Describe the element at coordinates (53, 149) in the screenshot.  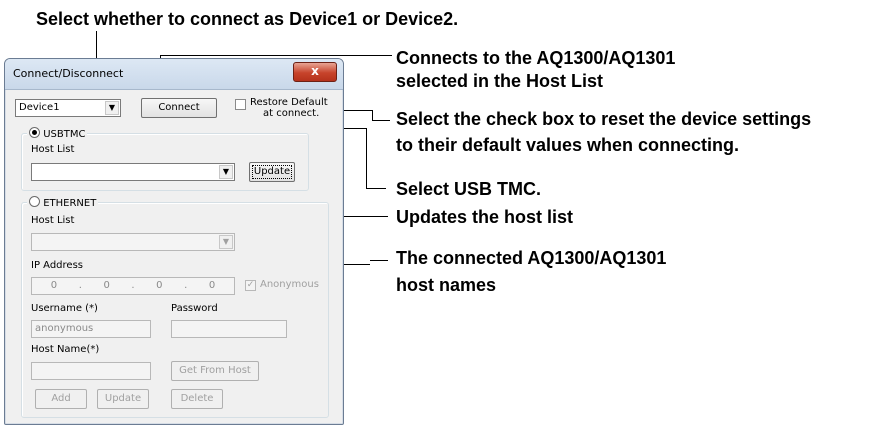
I see `usbtmc-host-list-label: Host List` at that location.